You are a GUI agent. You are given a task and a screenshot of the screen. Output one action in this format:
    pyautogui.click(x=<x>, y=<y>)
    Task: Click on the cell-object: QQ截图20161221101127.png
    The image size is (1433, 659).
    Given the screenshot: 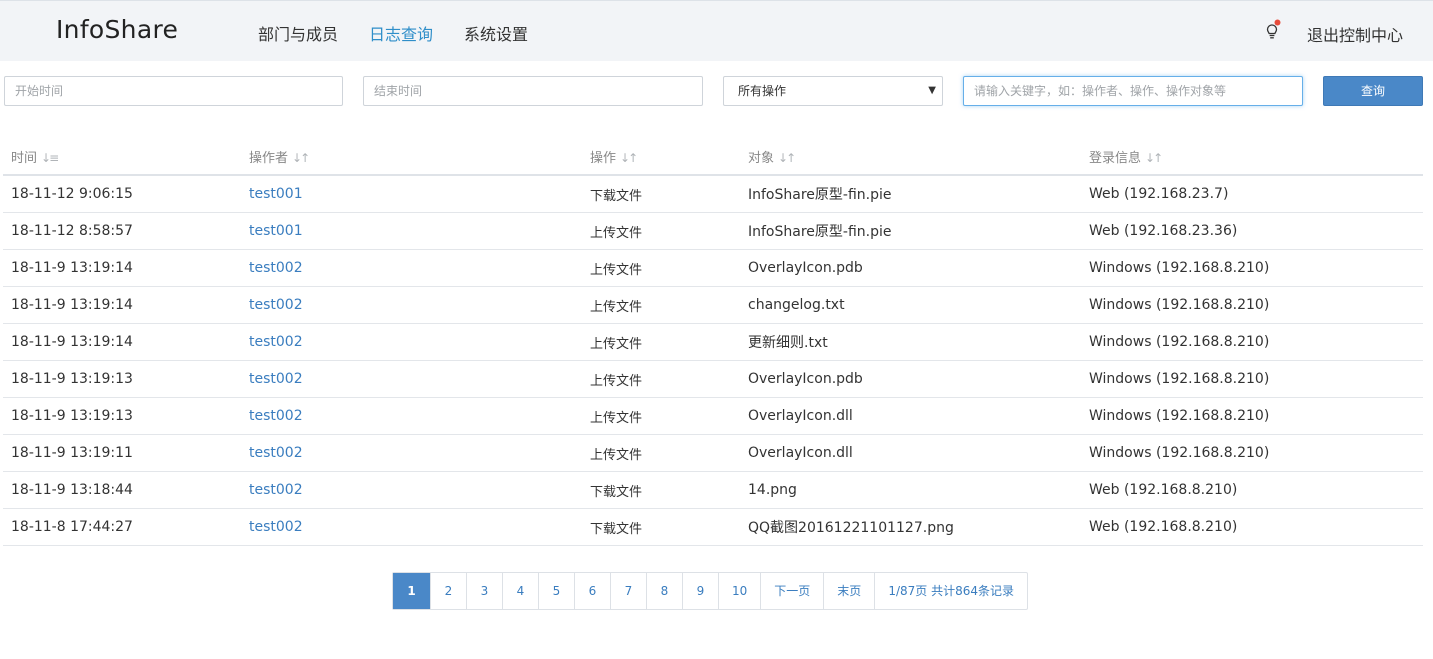 What is the action you would take?
    pyautogui.click(x=910, y=527)
    